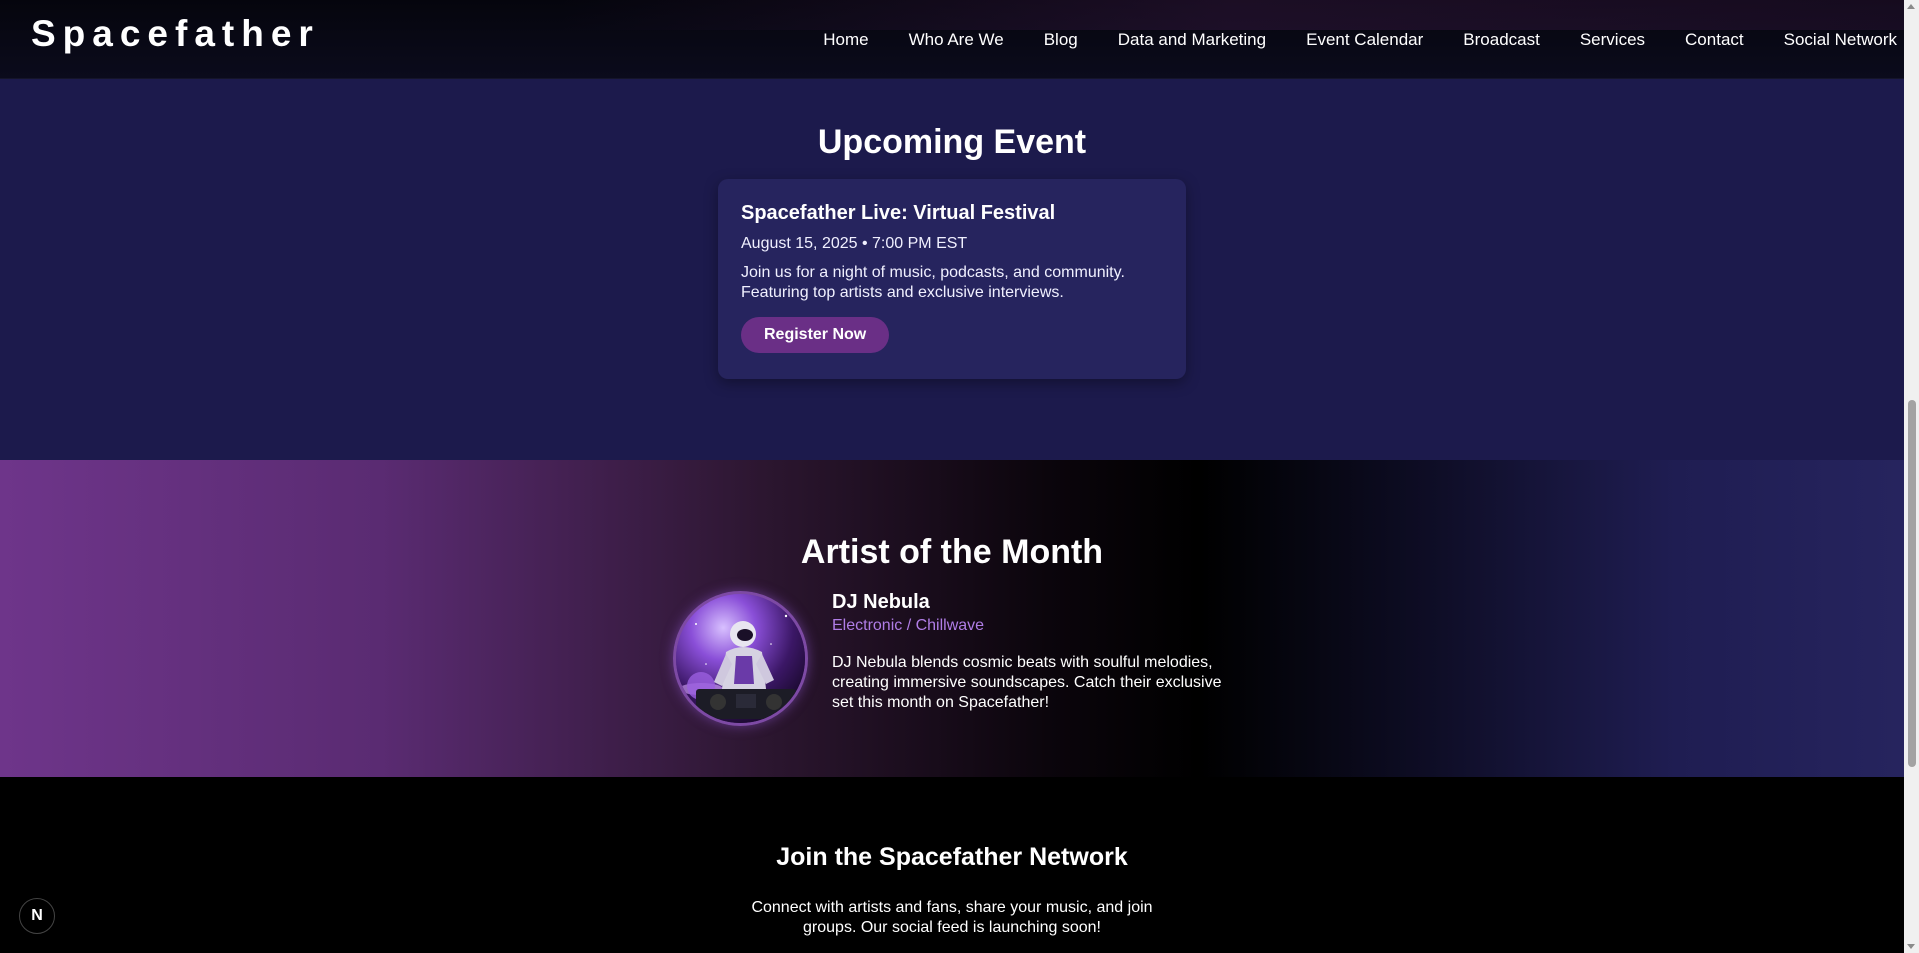 This screenshot has height=953, width=1919. What do you see at coordinates (175, 34) in the screenshot?
I see `brand-logo: Spacefather` at bounding box center [175, 34].